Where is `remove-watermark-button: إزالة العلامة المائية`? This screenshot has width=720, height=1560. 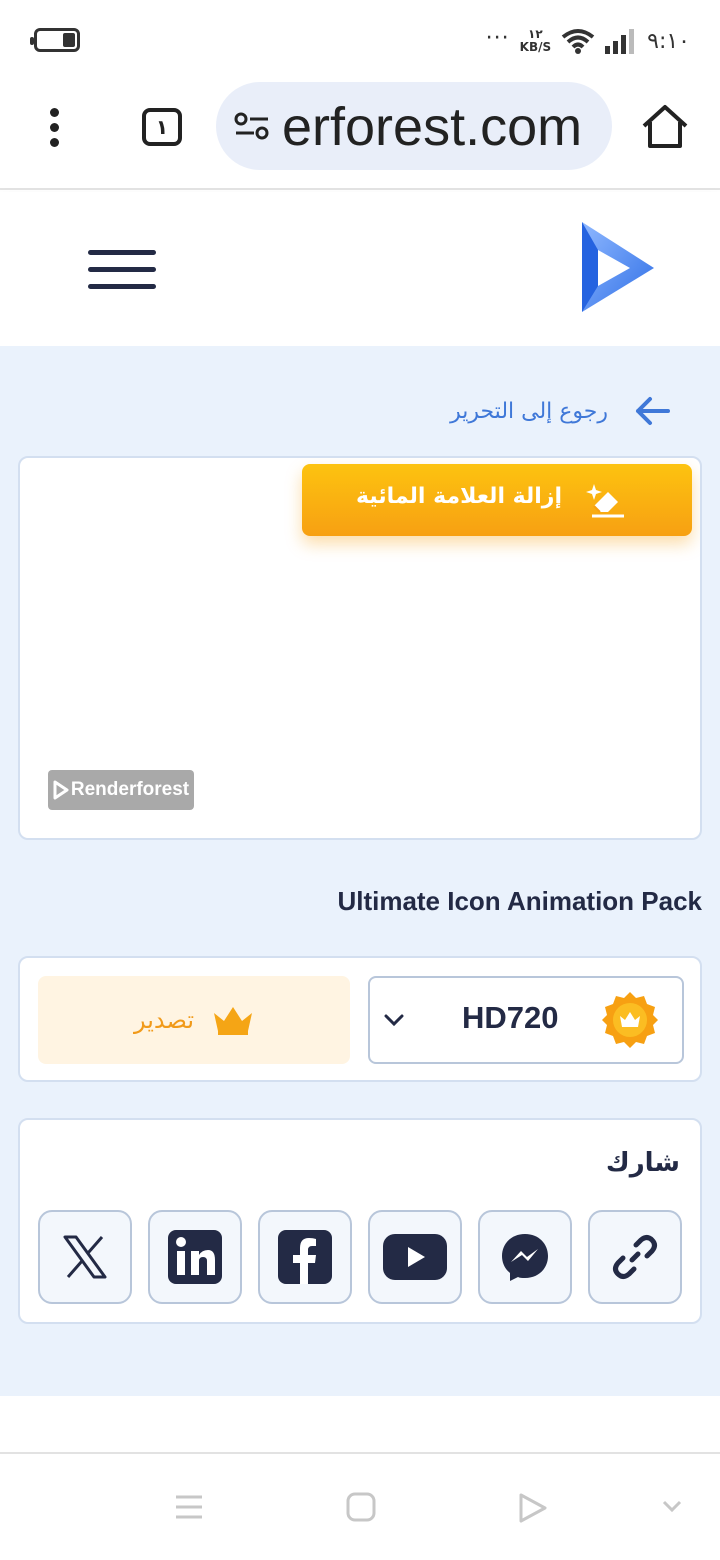
remove-watermark-button: إزالة العلامة المائية is located at coordinates (497, 500).